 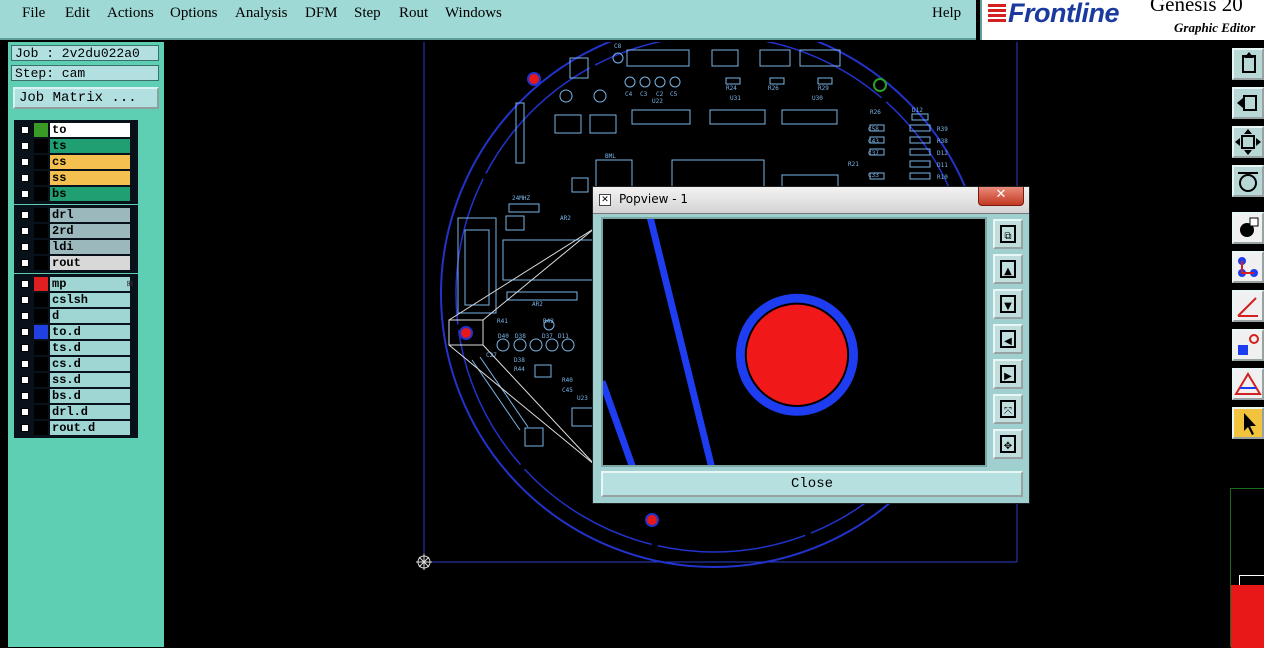 What do you see at coordinates (1248, 228) in the screenshot?
I see `tool-select-icon` at bounding box center [1248, 228].